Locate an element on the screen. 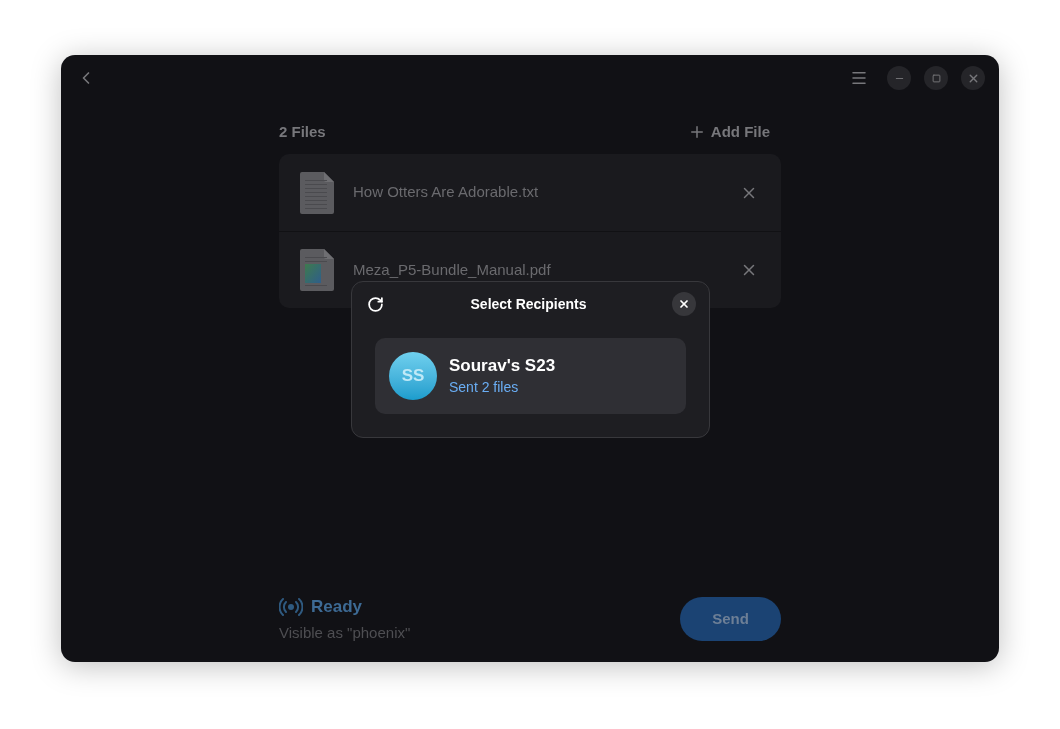 Image resolution: width=1060 pixels, height=729 pixels. refresh-icon is located at coordinates (375, 304).